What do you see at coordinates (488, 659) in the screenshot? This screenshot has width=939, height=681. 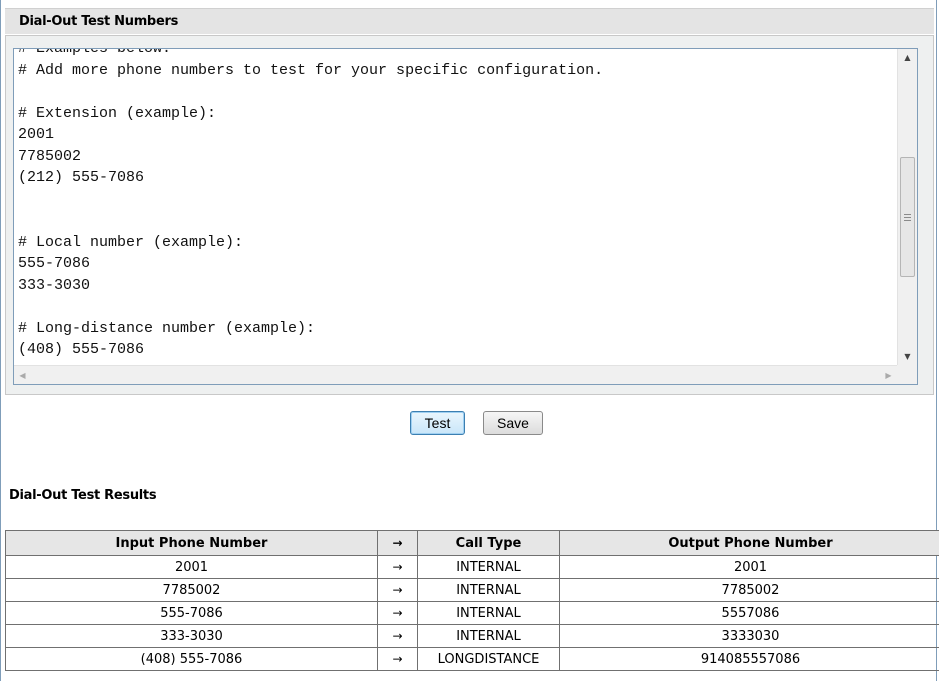 I see `cell-call-type: LONGDISTANCE` at bounding box center [488, 659].